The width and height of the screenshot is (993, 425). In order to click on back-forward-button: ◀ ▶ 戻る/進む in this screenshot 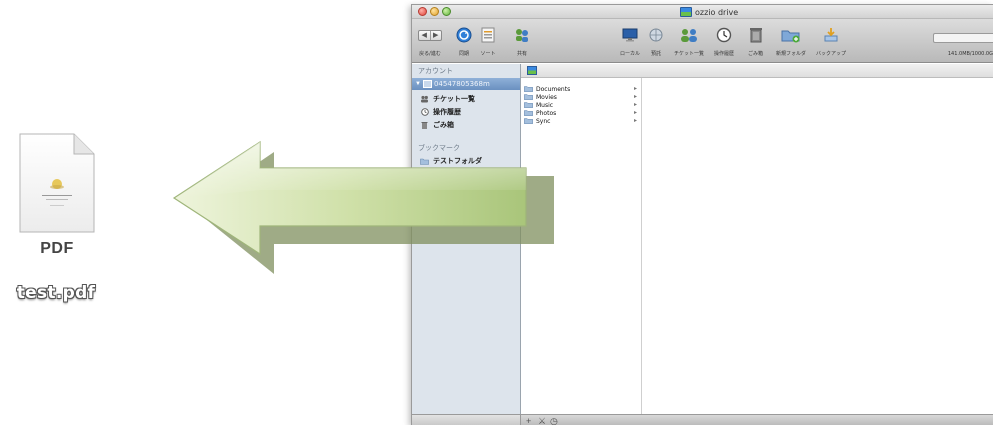, I will do `click(430, 39)`.